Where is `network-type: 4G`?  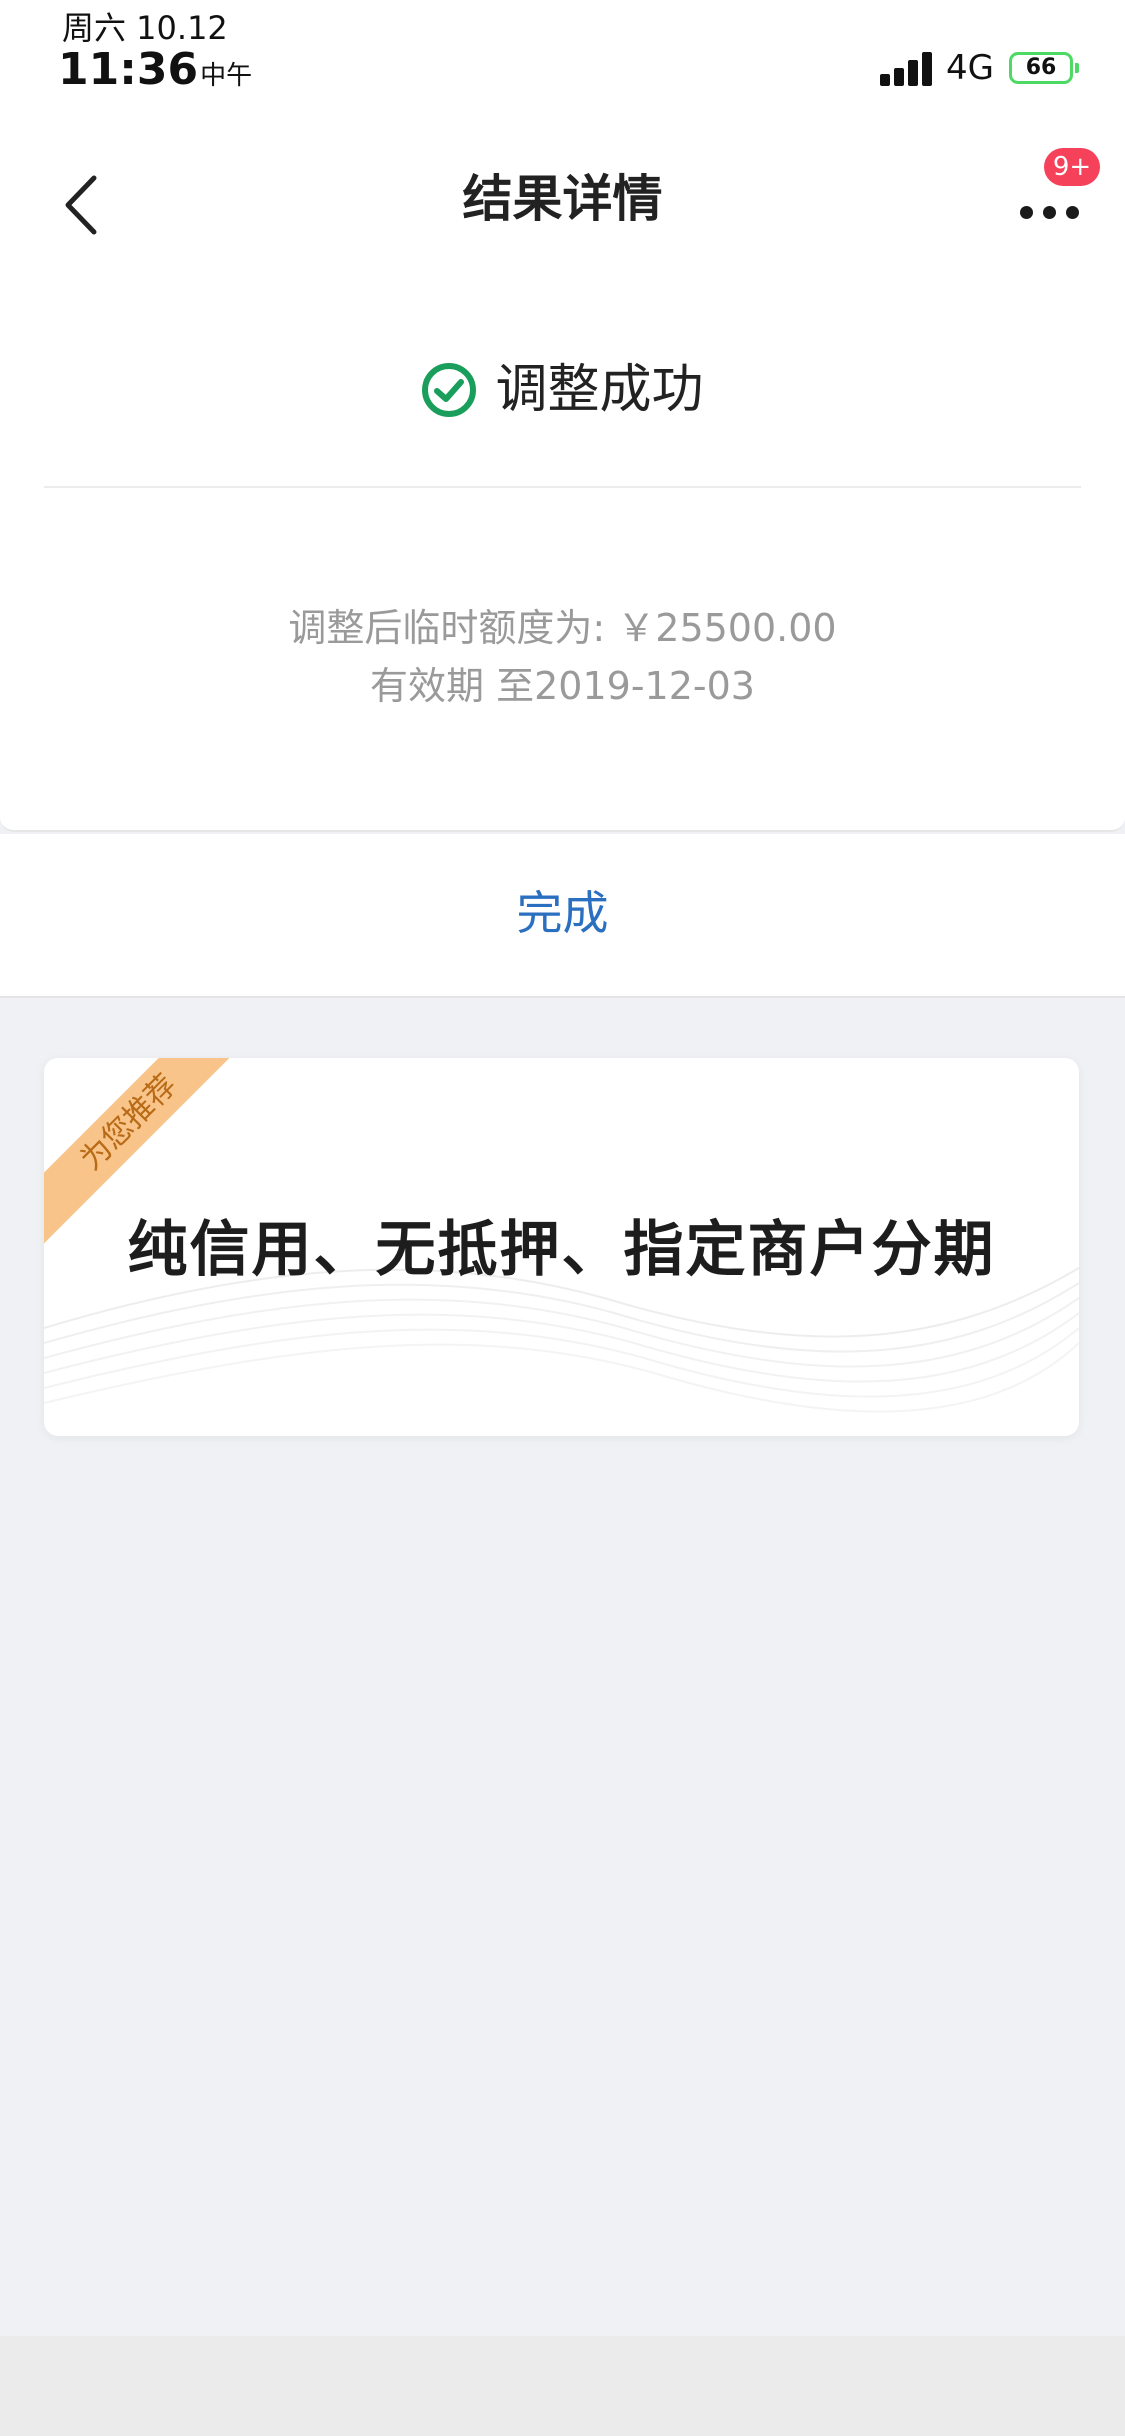 network-type: 4G is located at coordinates (970, 68).